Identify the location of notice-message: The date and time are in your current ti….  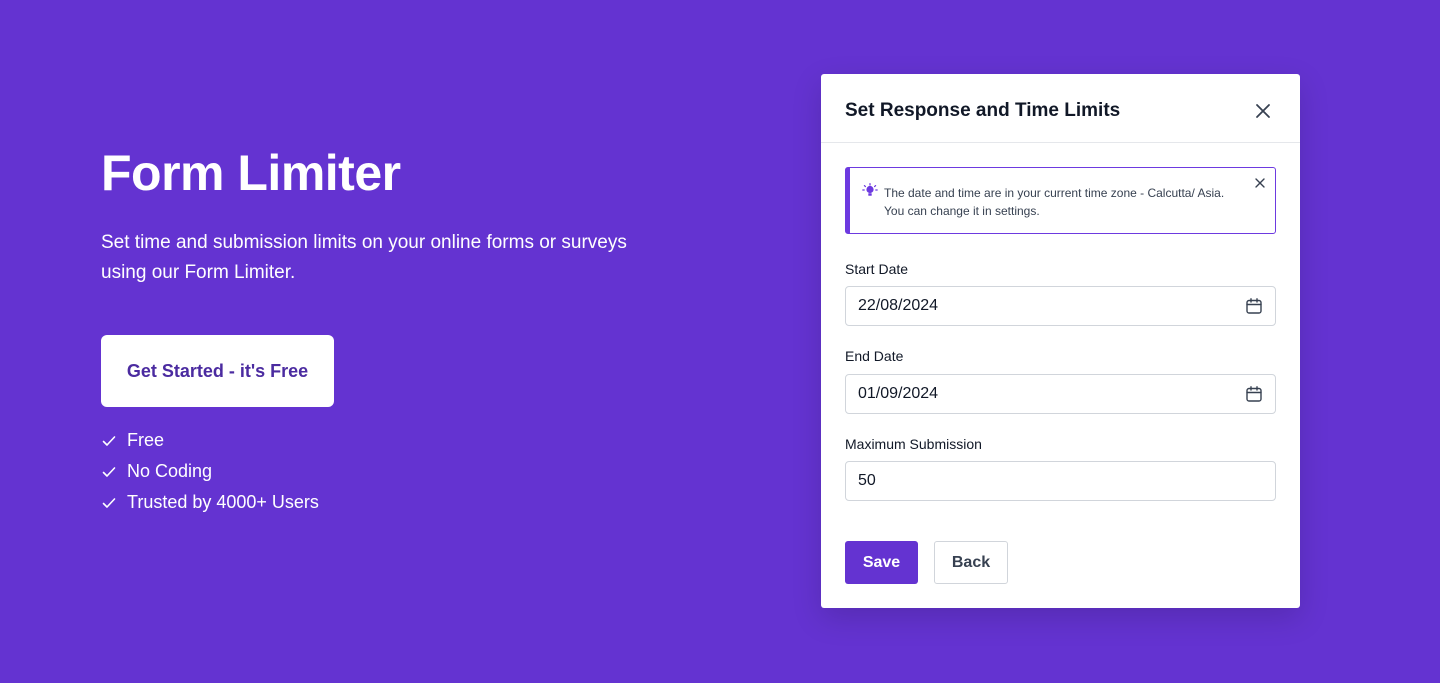
(1054, 202).